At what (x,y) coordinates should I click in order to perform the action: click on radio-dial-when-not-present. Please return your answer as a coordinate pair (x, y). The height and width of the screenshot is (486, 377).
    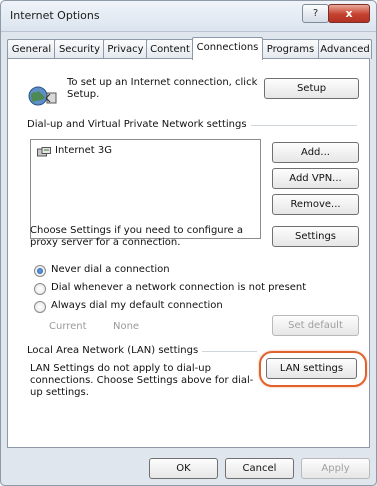
    Looking at the image, I should click on (40, 289).